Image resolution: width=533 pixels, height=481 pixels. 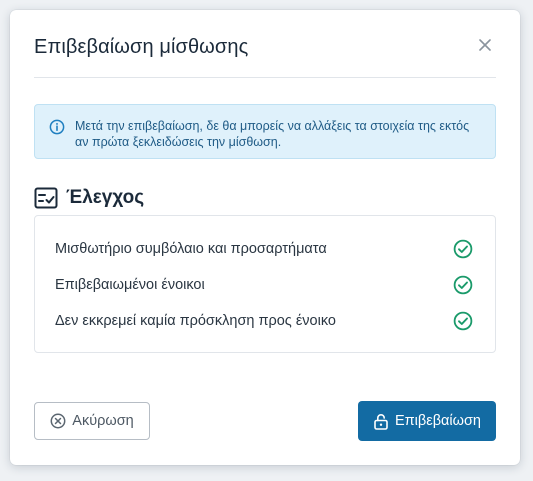 I want to click on checklist-item-label: Επιβεβαιωμένοι ένοικοι, so click(x=130, y=285).